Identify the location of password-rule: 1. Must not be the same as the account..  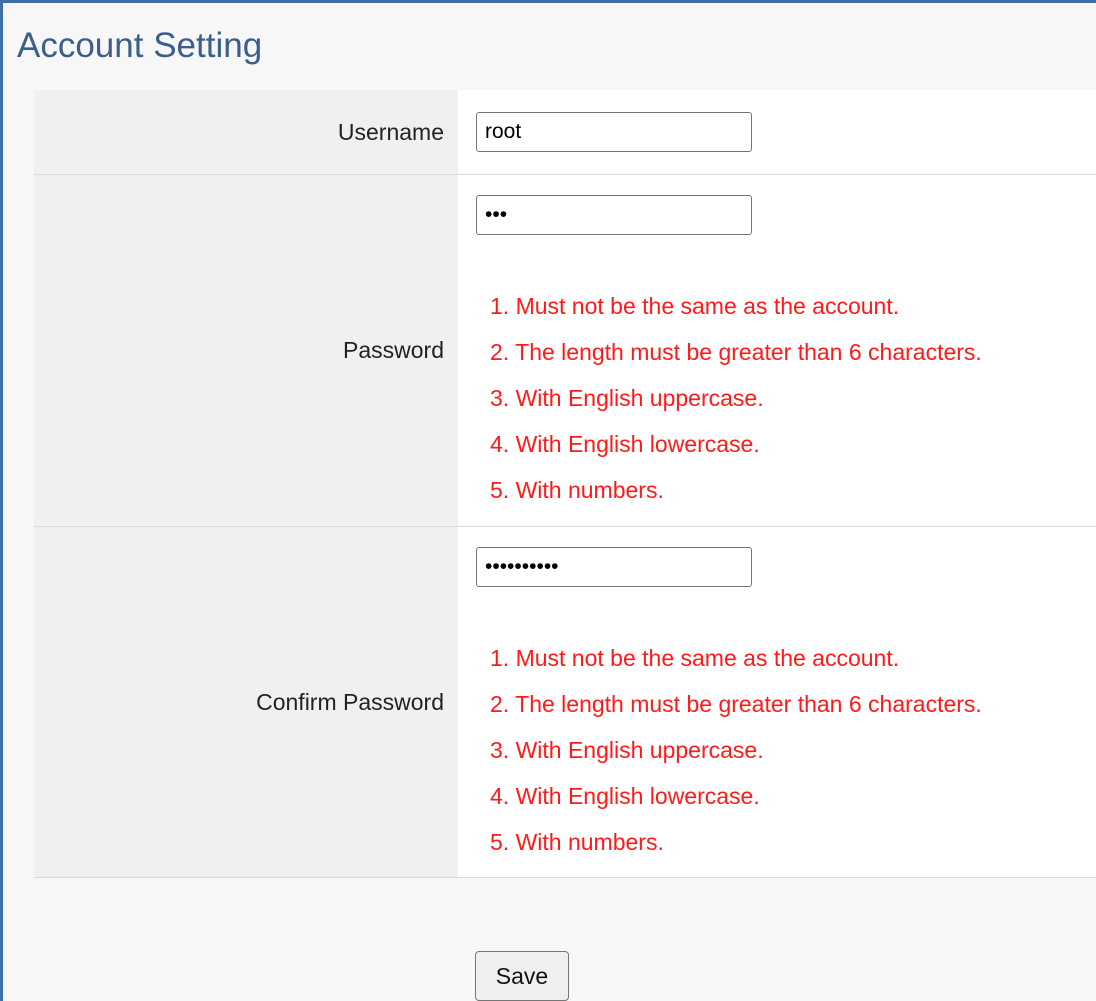
(695, 306).